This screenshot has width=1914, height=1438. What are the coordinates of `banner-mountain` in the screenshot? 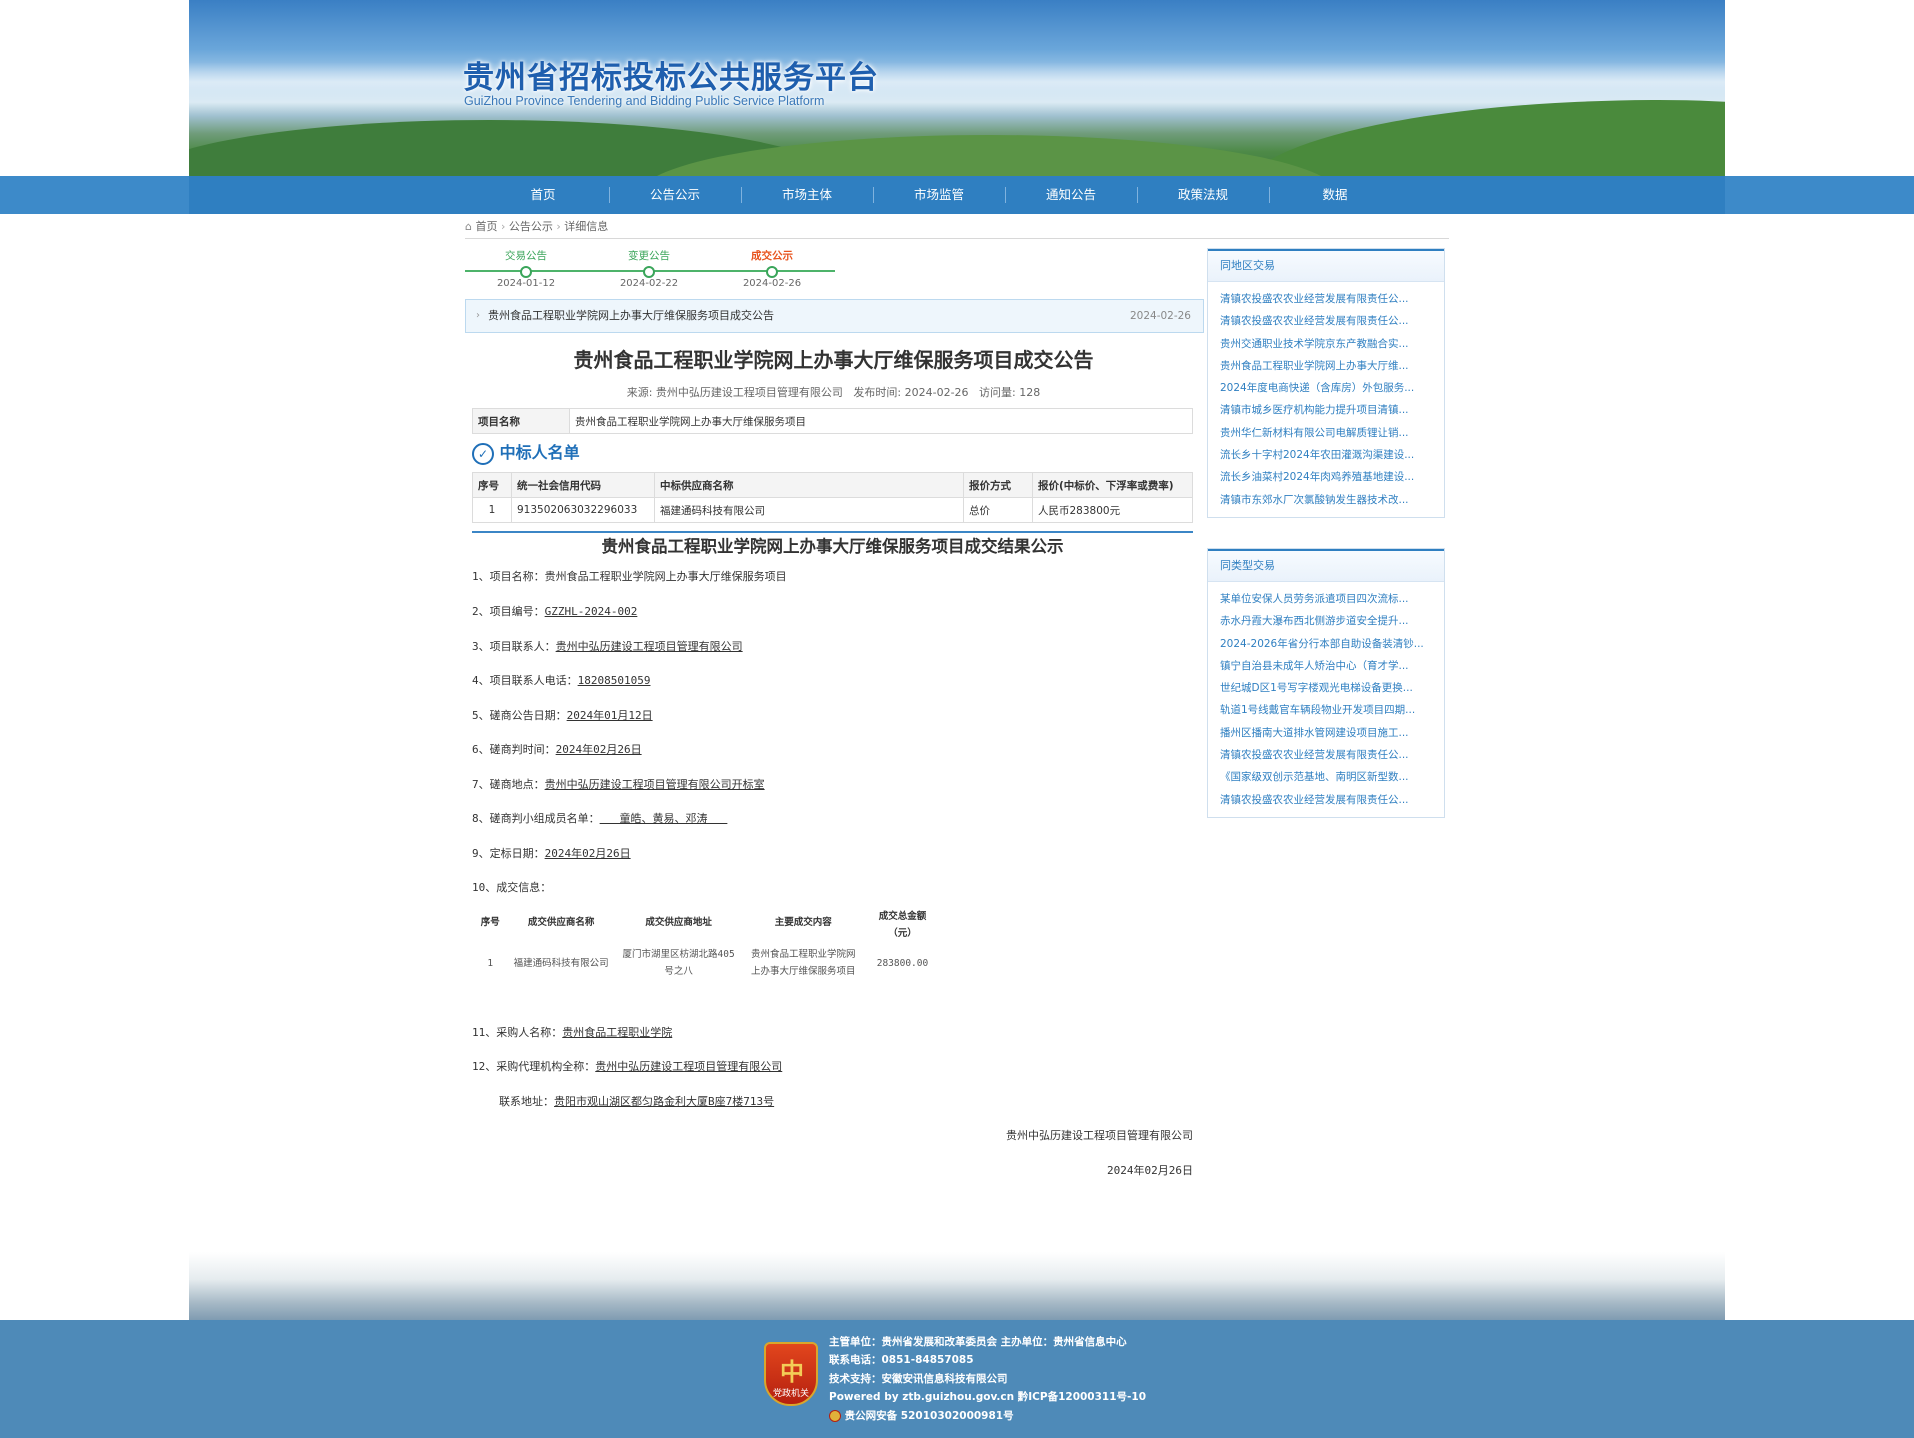 It's located at (1482, 138).